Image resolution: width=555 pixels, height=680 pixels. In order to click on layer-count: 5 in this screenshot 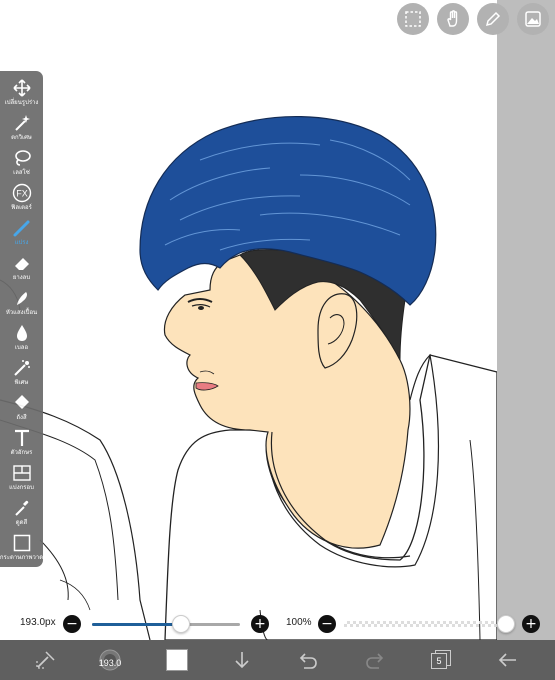, I will do `click(439, 661)`.